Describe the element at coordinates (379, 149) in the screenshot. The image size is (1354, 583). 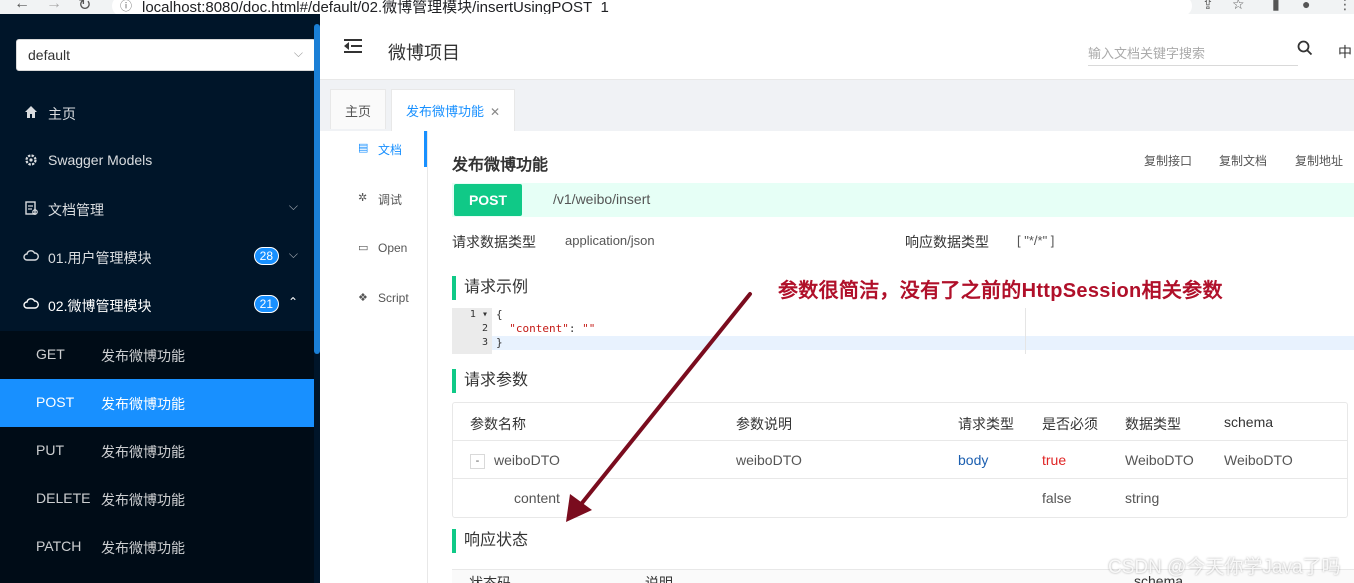
I see `vtab-doc: ▤ 文档` at that location.